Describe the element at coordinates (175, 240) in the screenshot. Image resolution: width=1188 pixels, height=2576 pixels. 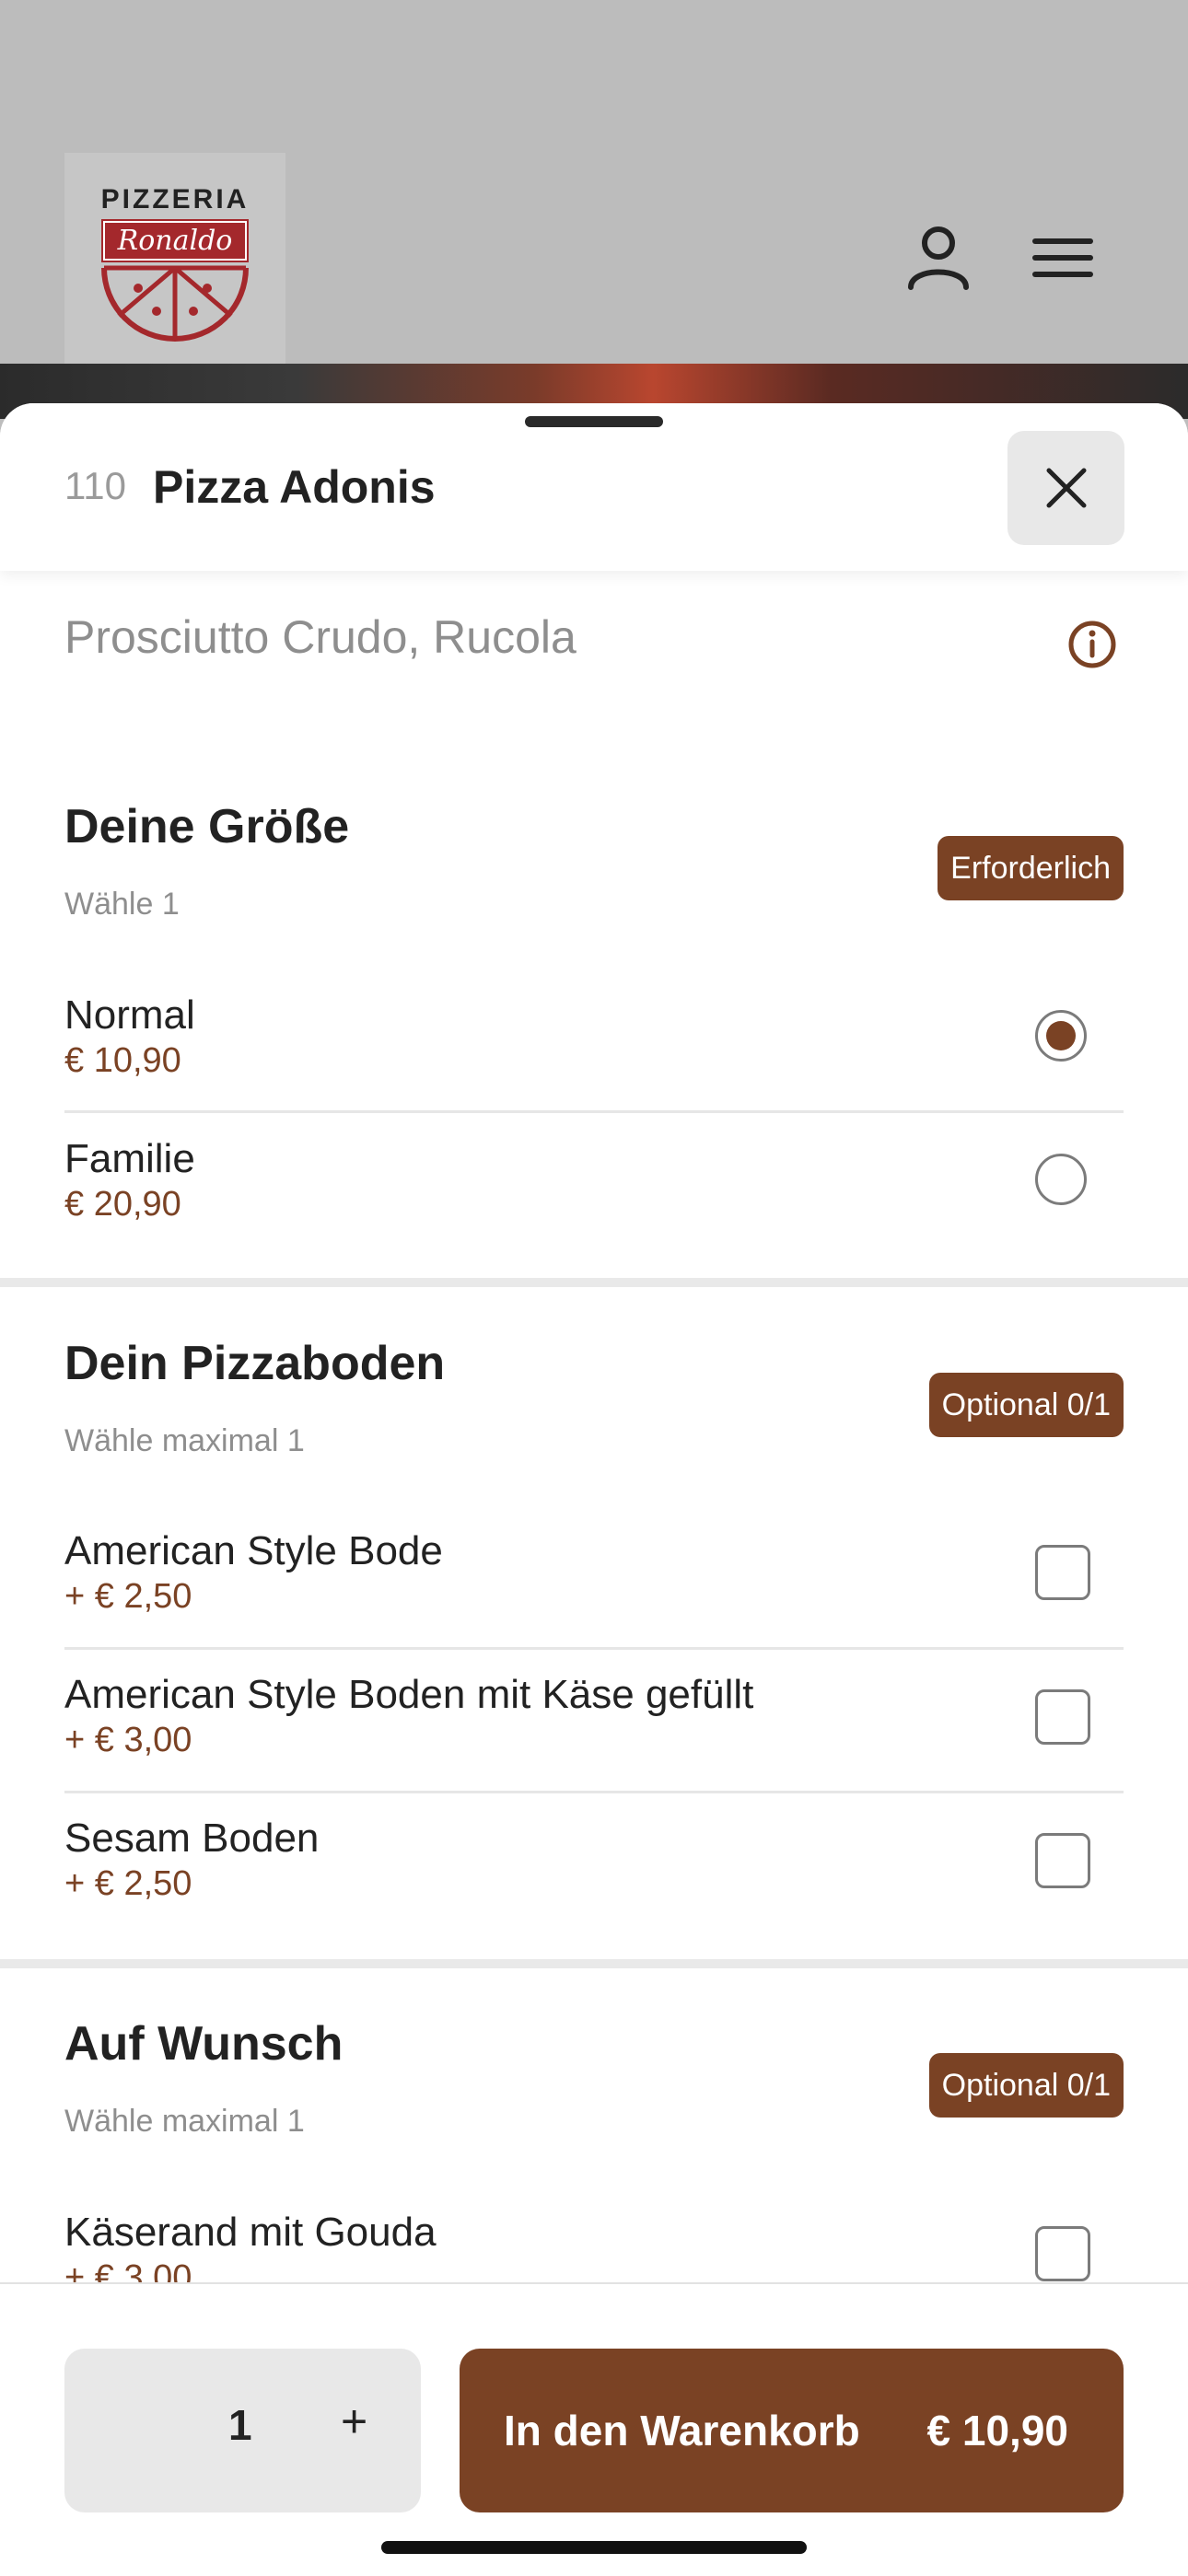
I see `logo-script: Ronaldo` at that location.